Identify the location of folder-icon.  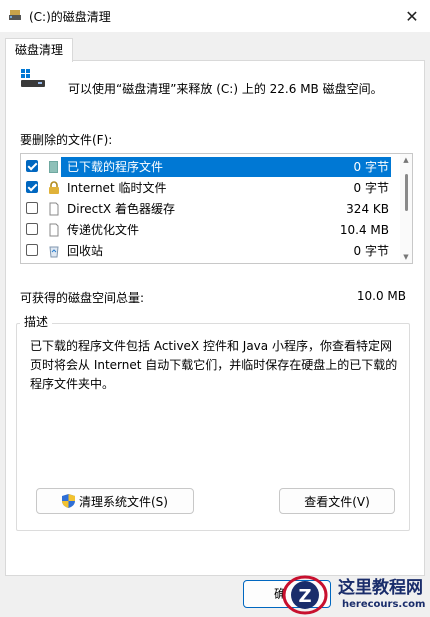
(53, 167).